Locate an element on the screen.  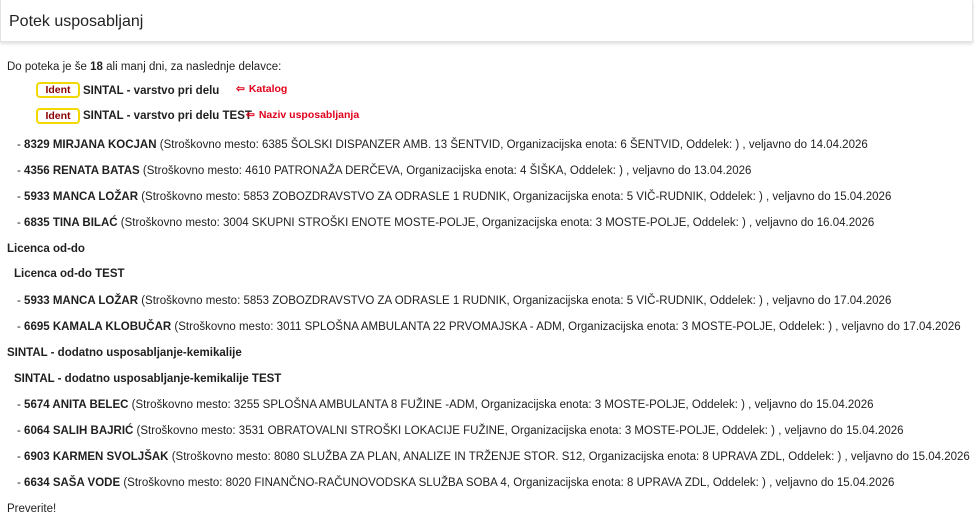
intro-prefix: Do poteka je še is located at coordinates (47, 67).